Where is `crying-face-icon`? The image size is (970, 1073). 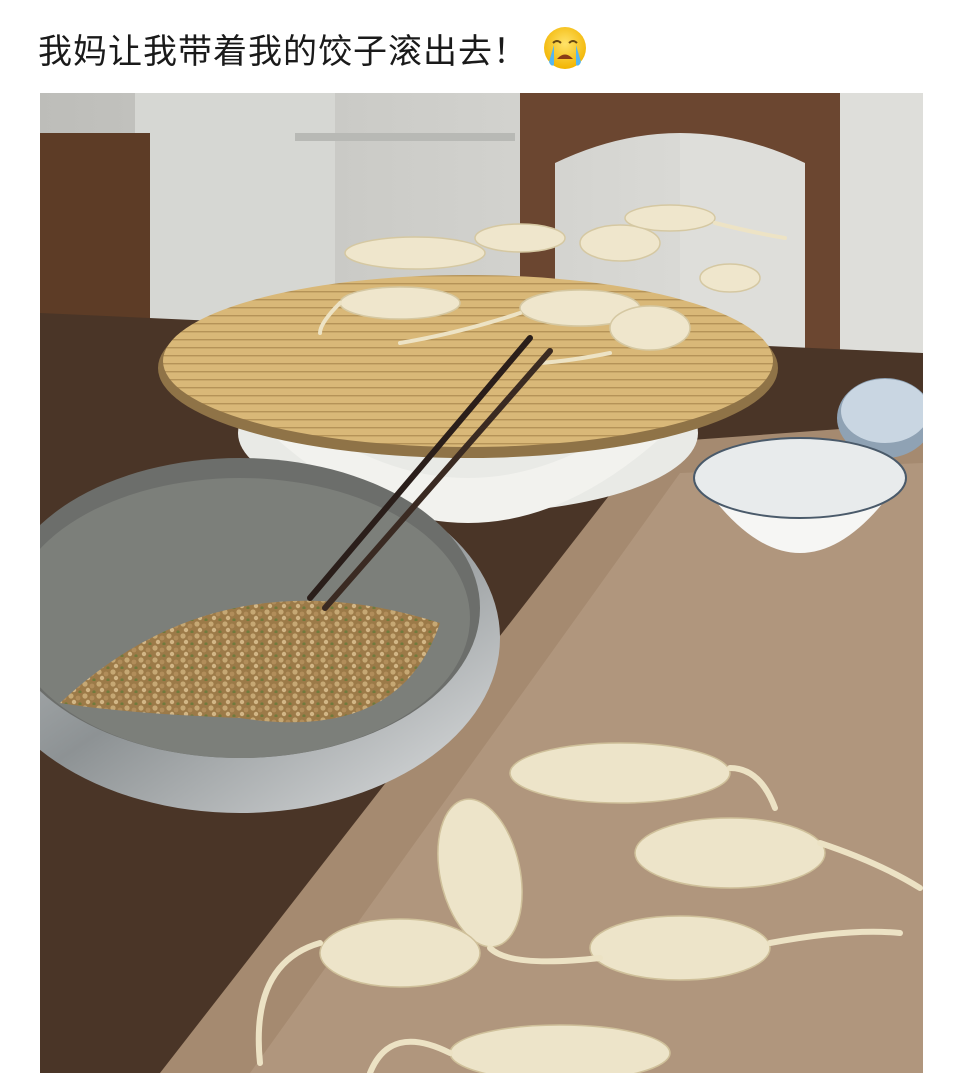
crying-face-icon is located at coordinates (565, 48).